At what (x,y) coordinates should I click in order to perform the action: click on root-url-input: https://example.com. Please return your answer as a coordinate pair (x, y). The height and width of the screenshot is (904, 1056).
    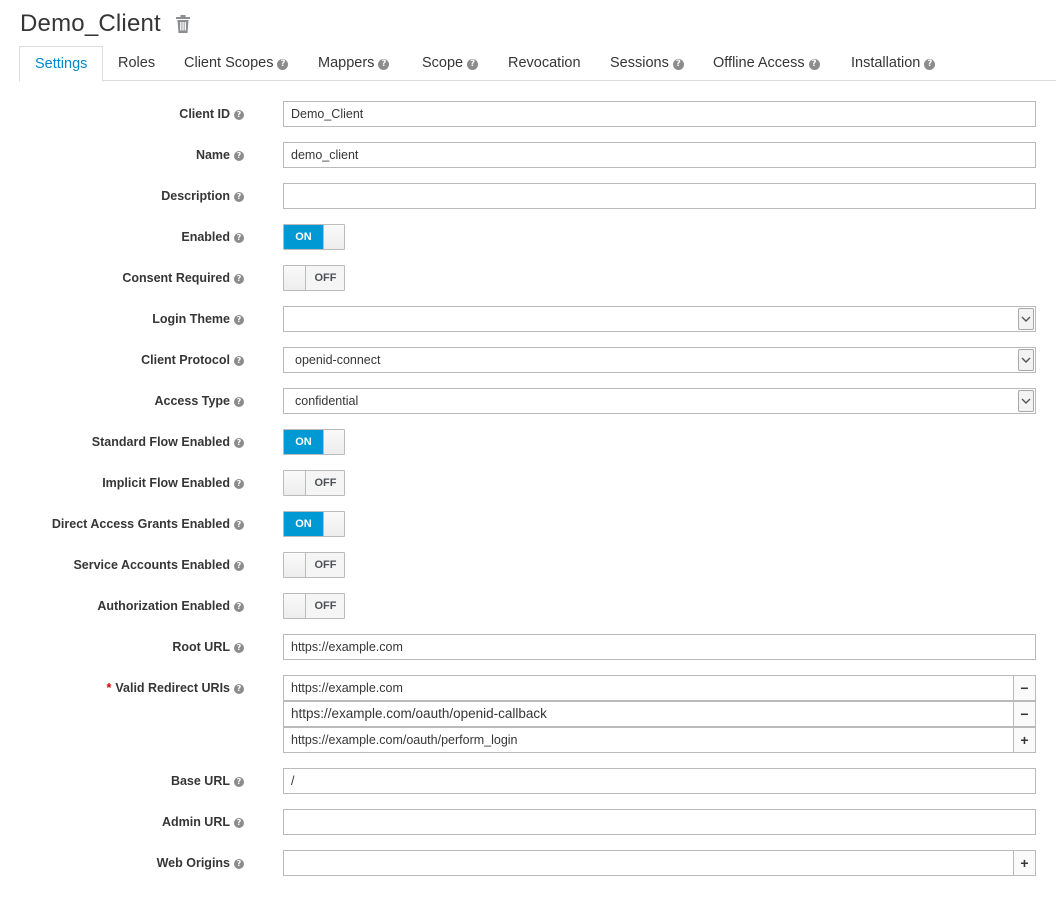
    Looking at the image, I should click on (659, 647).